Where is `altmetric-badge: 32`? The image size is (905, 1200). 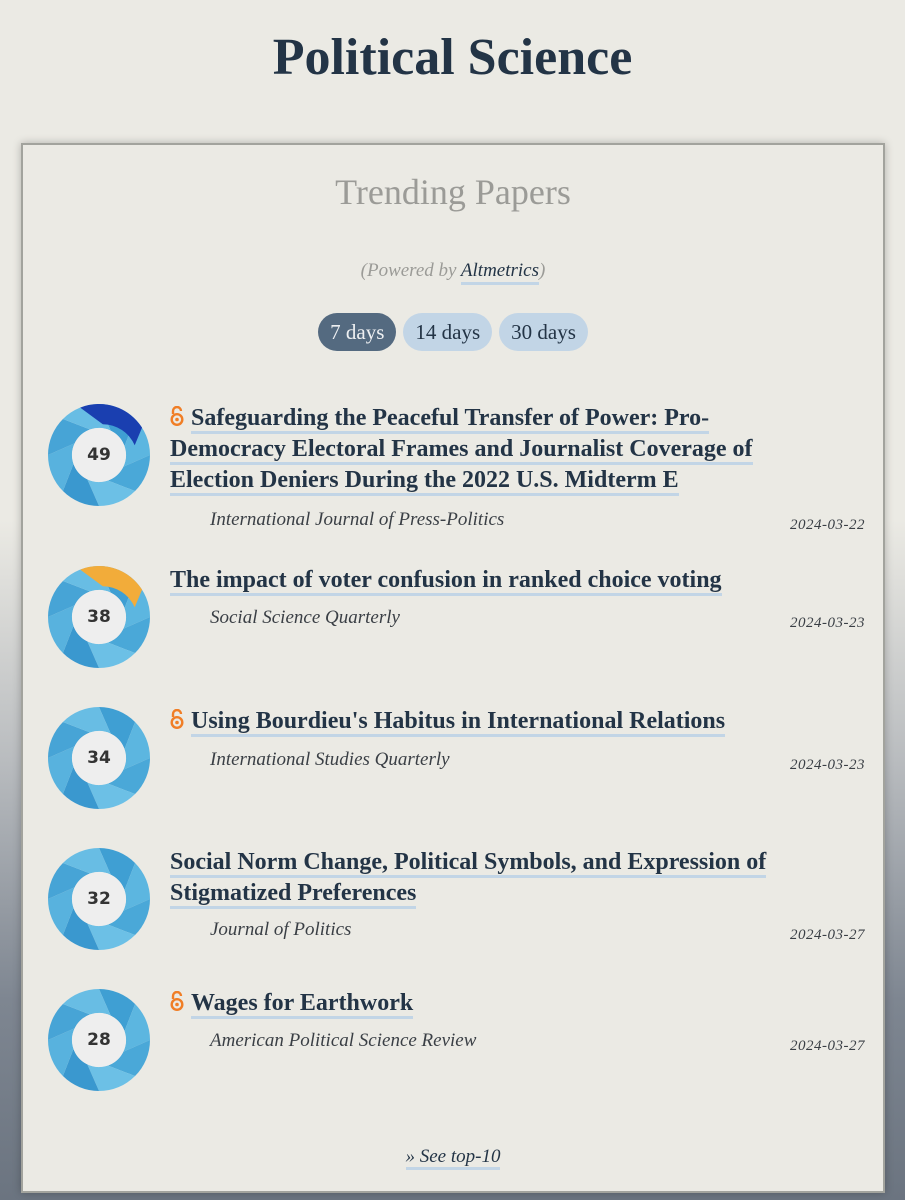 altmetric-badge: 32 is located at coordinates (99, 899).